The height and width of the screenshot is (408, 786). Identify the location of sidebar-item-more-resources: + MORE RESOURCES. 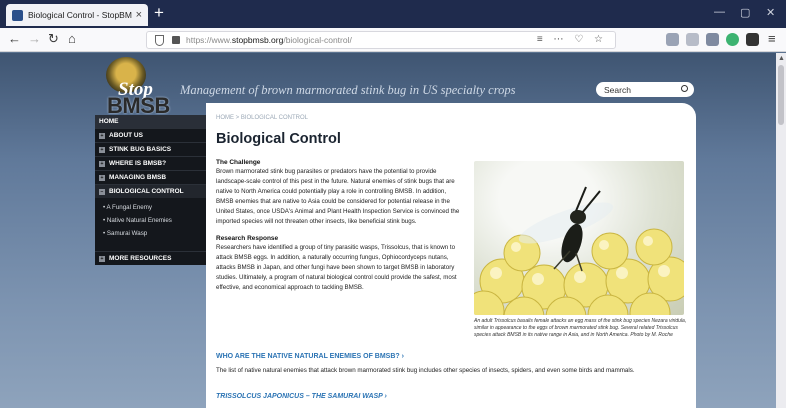
(150, 258).